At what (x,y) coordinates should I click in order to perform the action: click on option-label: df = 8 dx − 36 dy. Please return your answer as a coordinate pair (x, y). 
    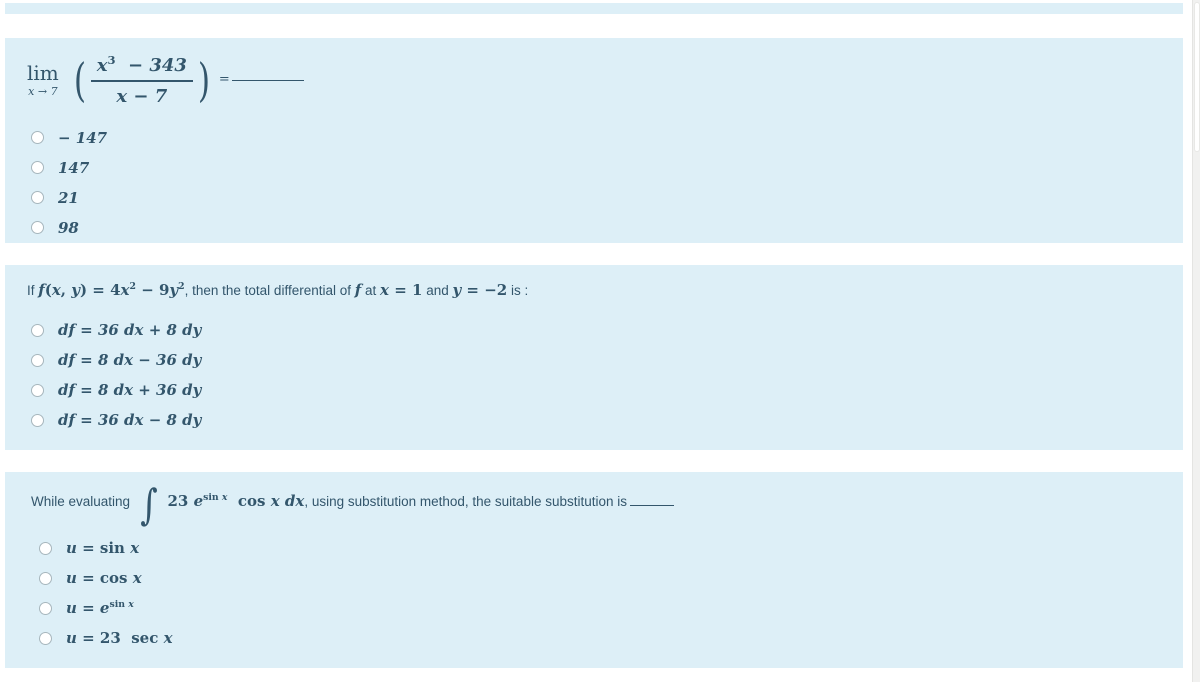
    Looking at the image, I should click on (130, 360).